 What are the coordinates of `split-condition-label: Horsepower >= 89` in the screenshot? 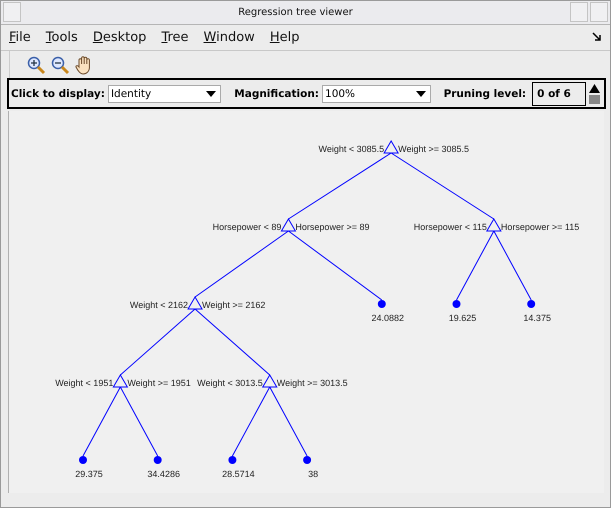 It's located at (332, 227).